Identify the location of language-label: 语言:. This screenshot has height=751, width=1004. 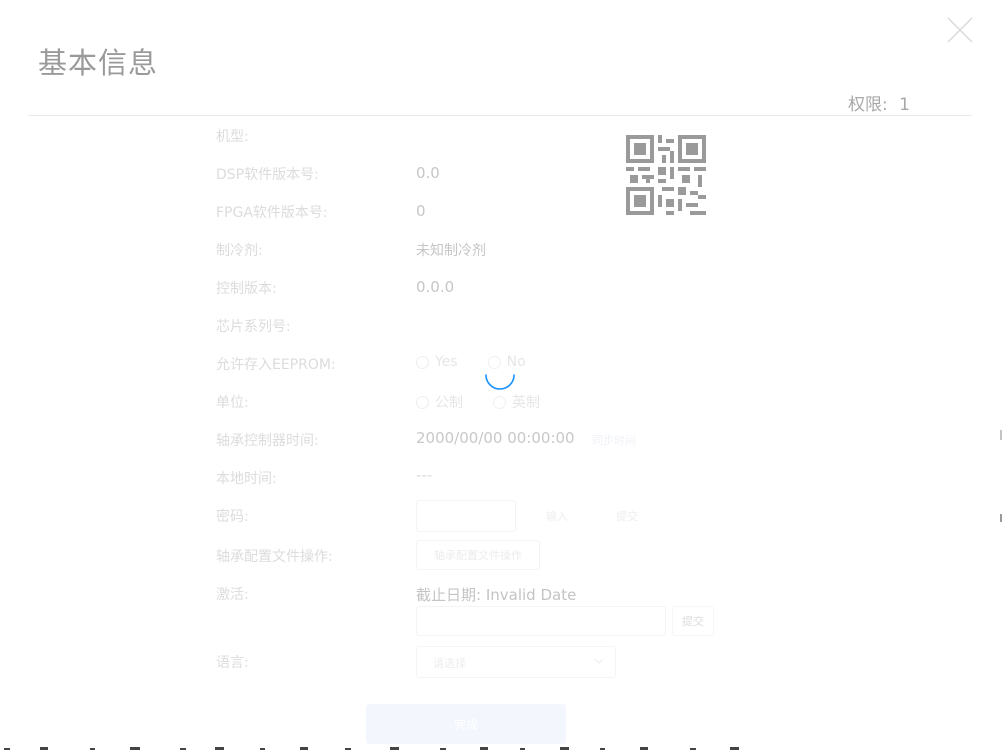
(232, 663).